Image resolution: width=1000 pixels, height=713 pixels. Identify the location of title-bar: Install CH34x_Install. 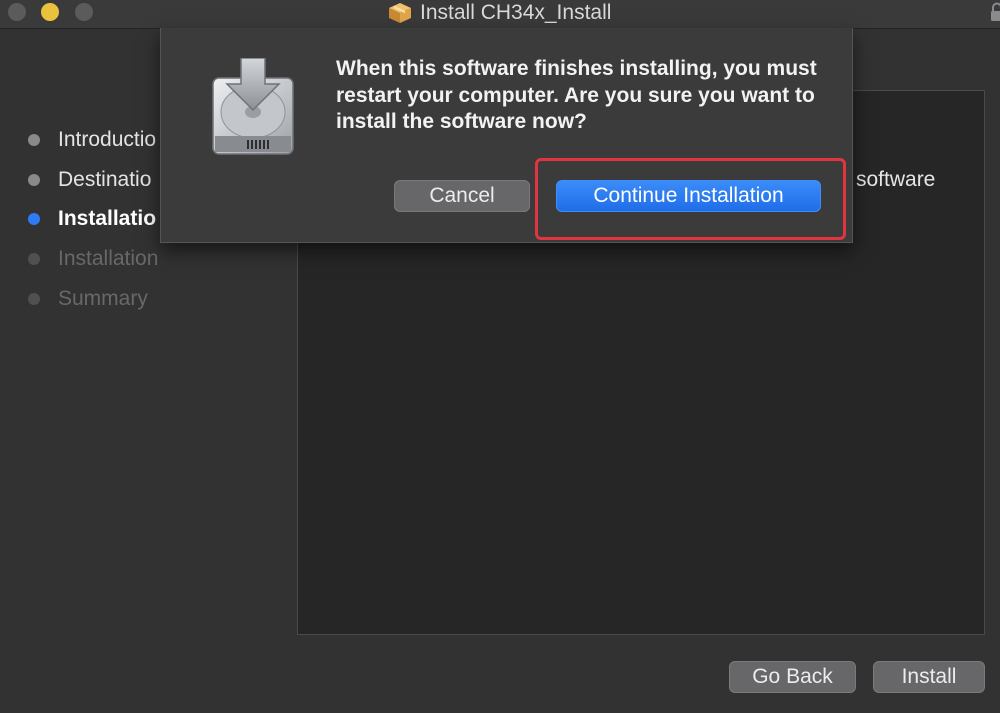
(500, 14).